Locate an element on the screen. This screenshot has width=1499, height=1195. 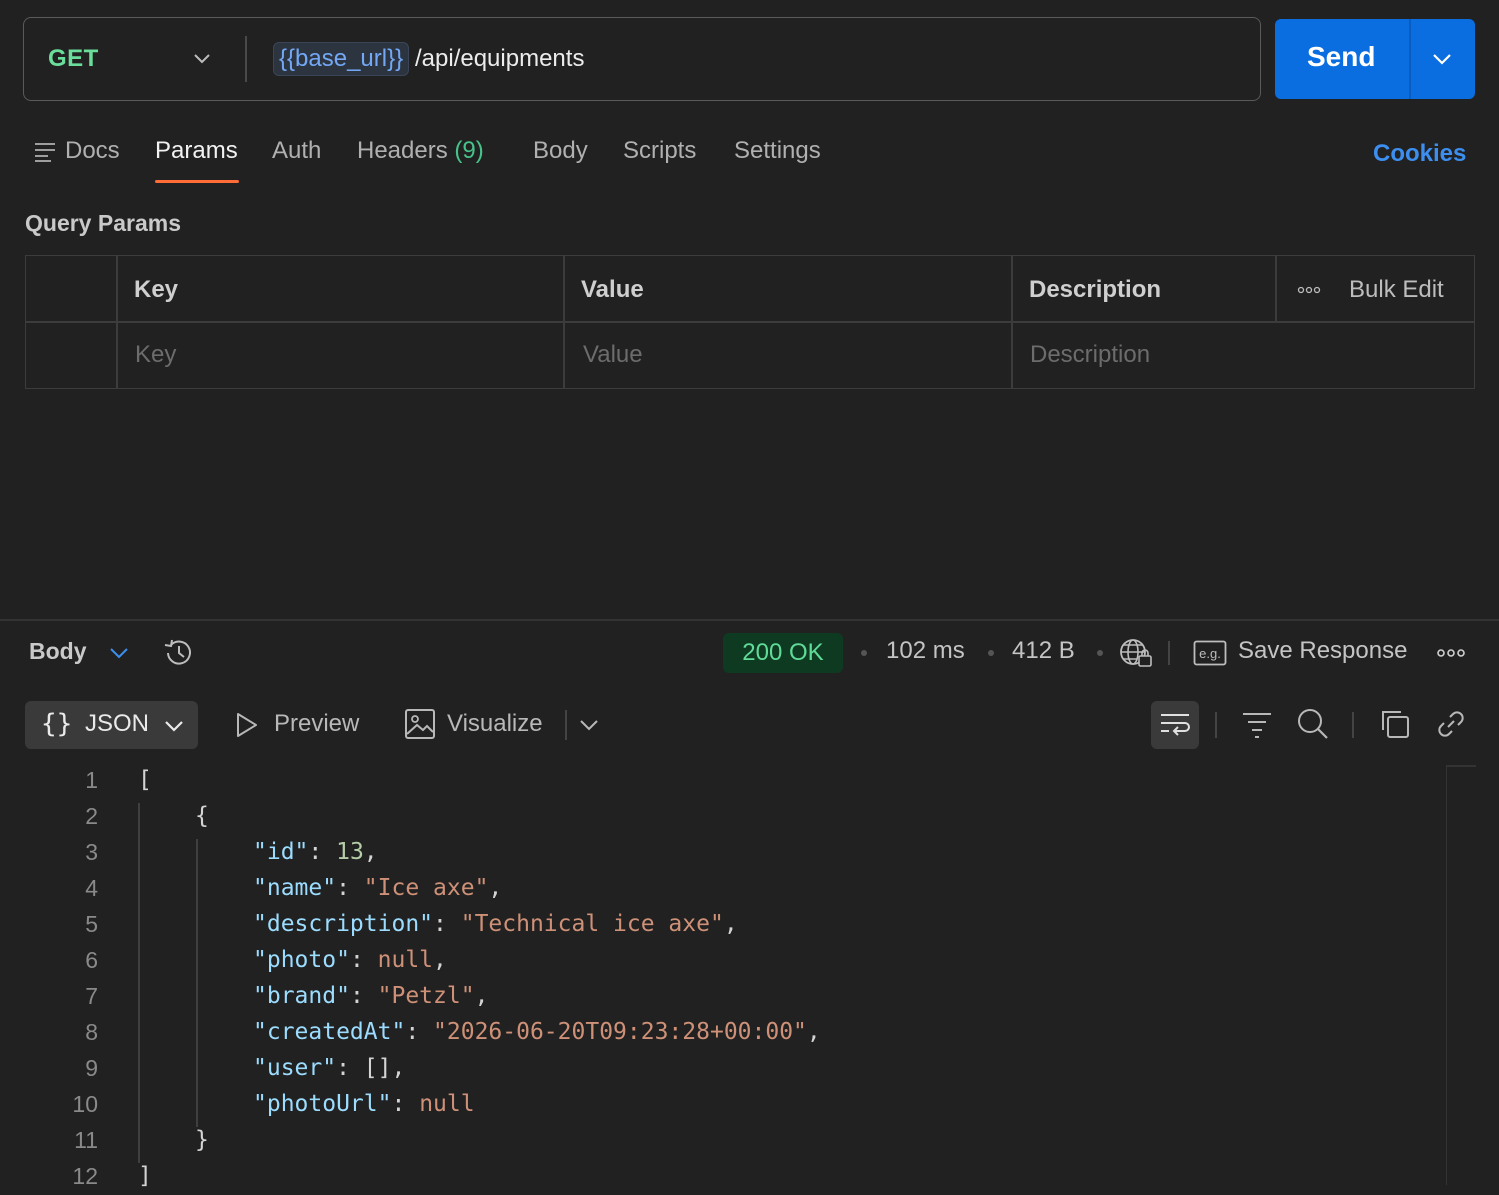
active-tab-indicator is located at coordinates (197, 181).